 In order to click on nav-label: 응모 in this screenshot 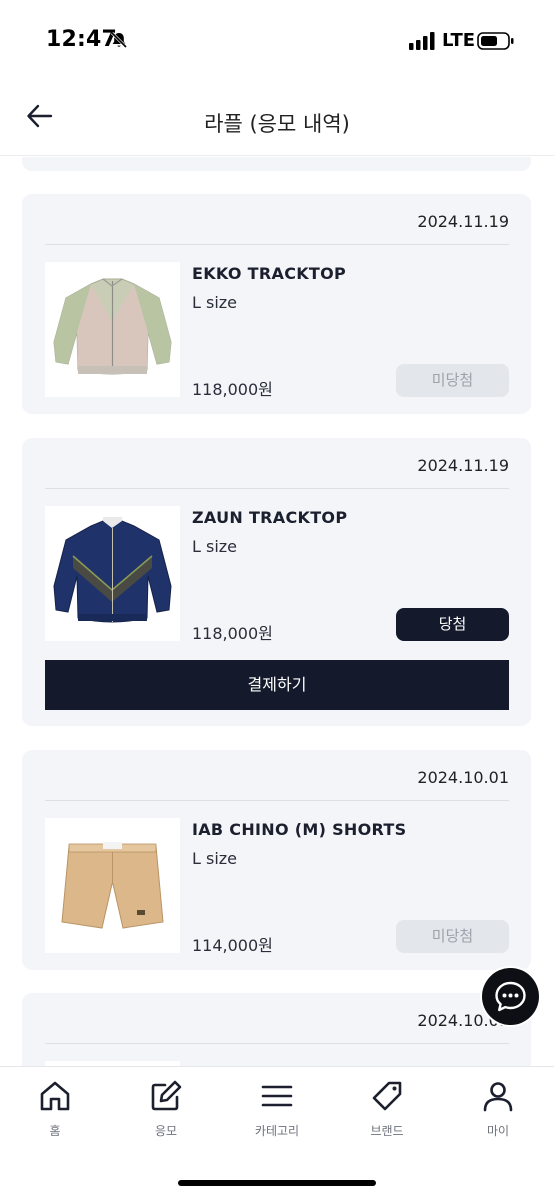, I will do `click(166, 1131)`.